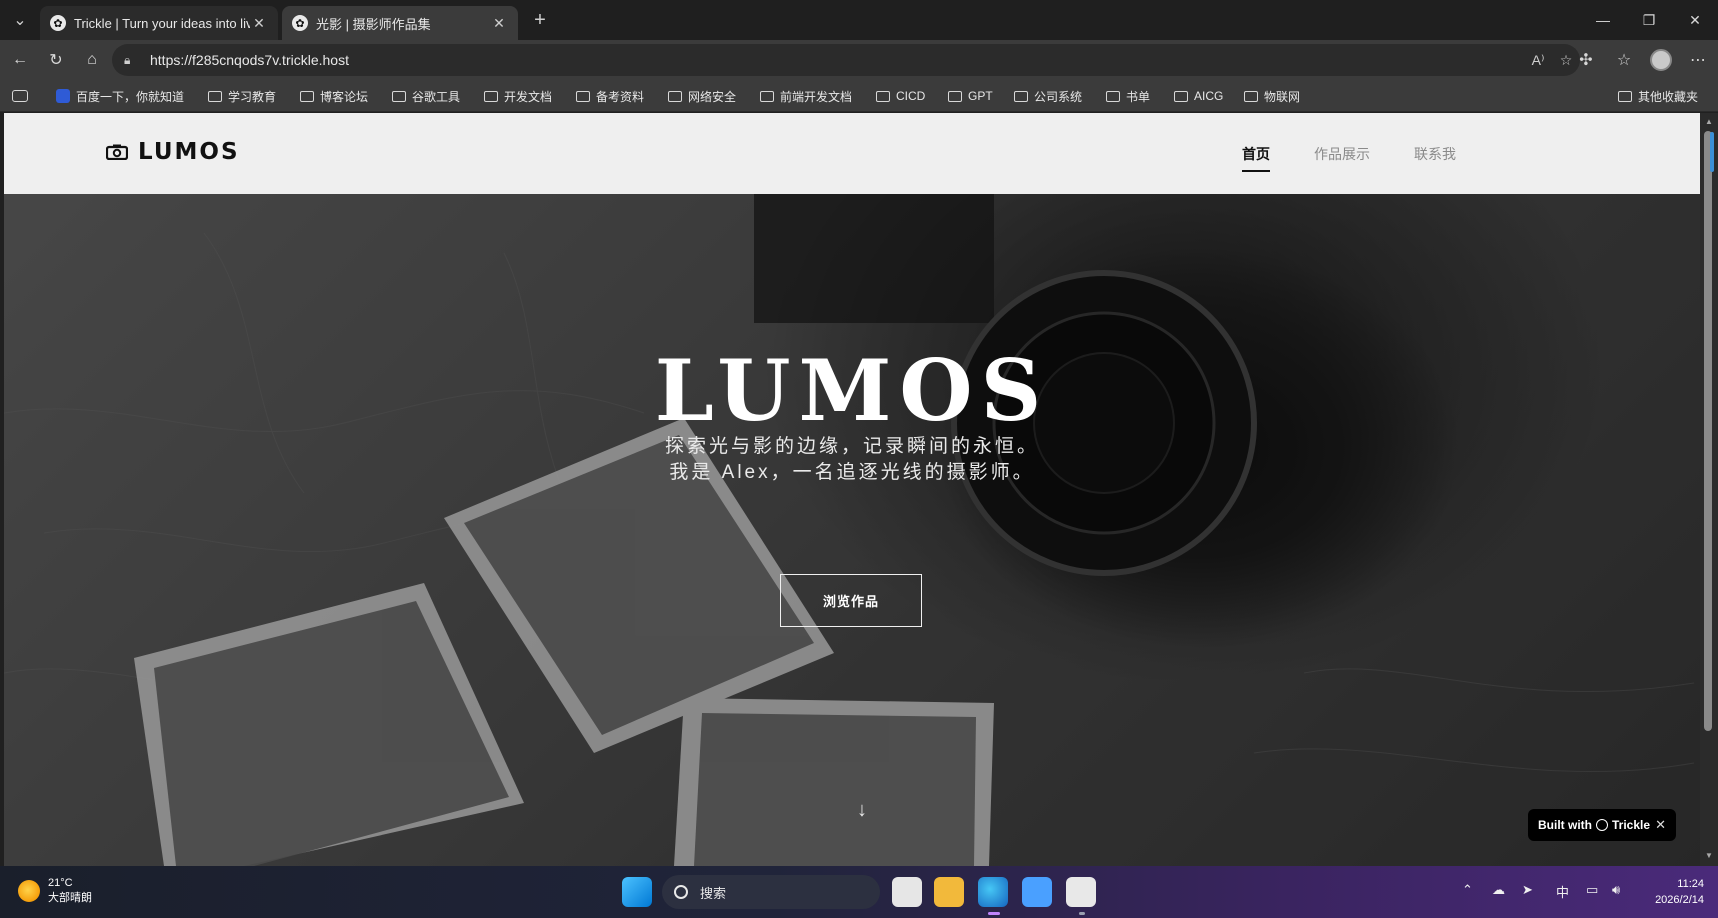 Image resolution: width=1718 pixels, height=918 pixels. What do you see at coordinates (1198, 96) in the screenshot?
I see `bookmark-folder: AICG` at bounding box center [1198, 96].